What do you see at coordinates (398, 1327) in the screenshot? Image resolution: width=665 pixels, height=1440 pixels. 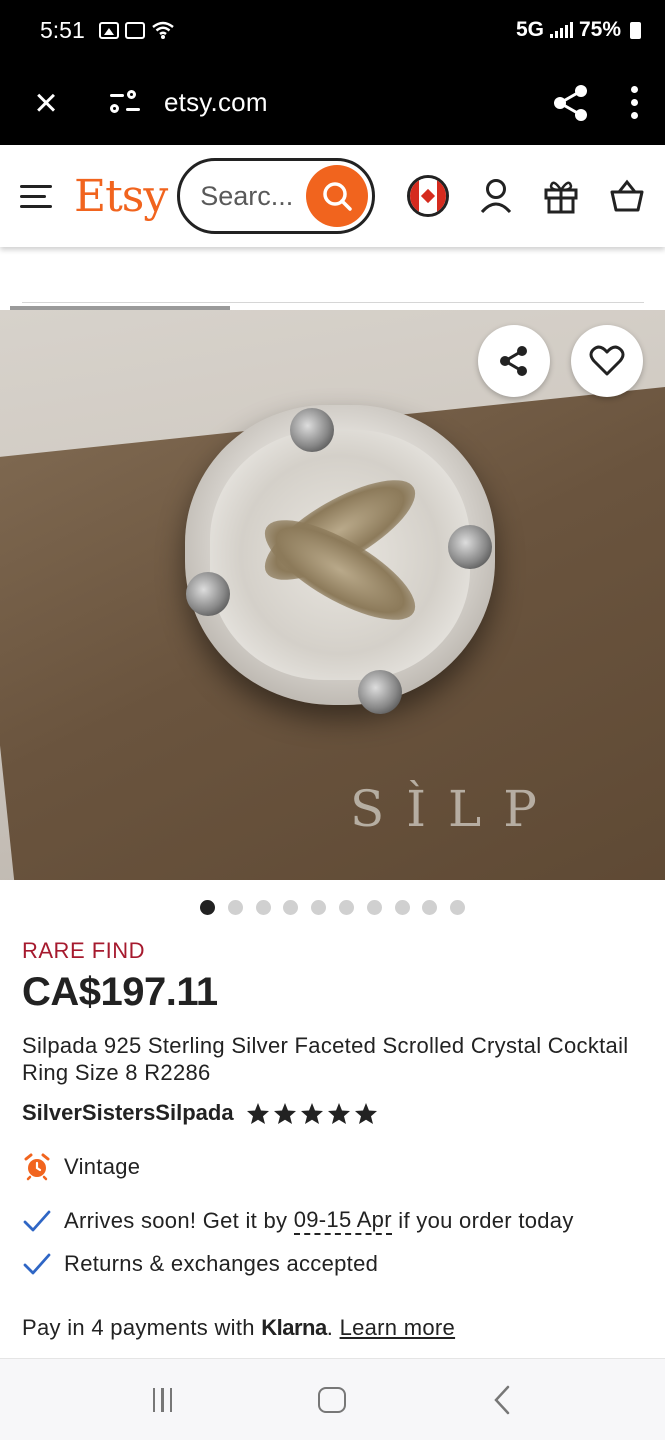 I see `learn-more-link: Learn more` at bounding box center [398, 1327].